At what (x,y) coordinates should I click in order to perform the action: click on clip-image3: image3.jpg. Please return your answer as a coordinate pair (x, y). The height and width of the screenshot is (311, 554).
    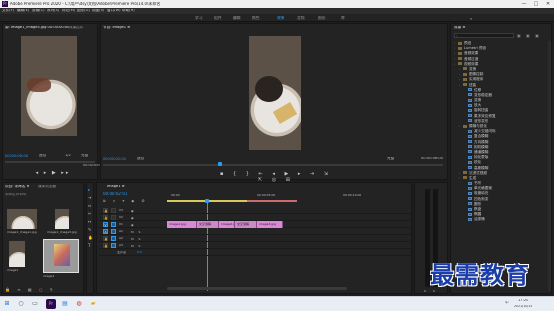
    Looking at the image, I should click on (270, 224).